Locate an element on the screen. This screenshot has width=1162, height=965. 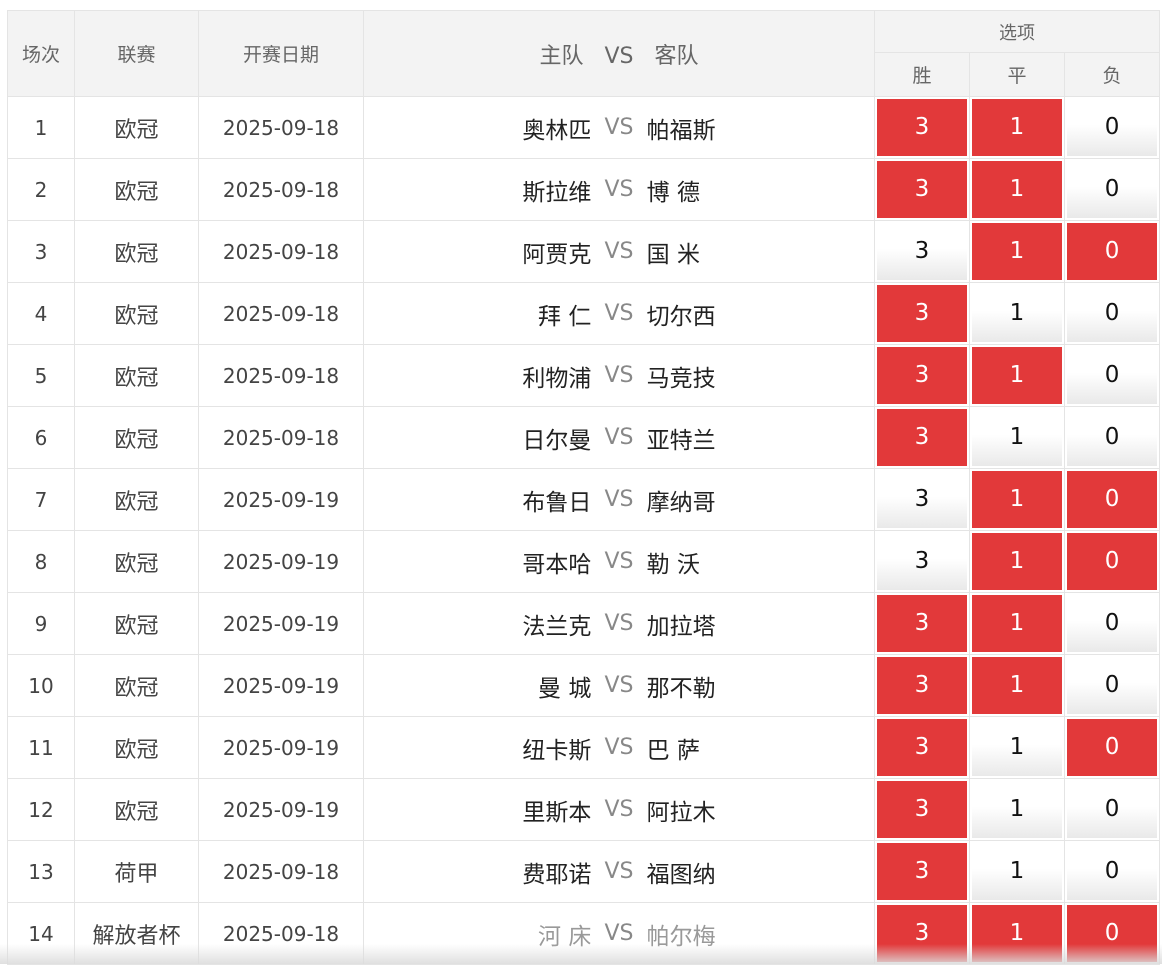
row-match: 奥林匹 VS 帕福斯 is located at coordinates (619, 127).